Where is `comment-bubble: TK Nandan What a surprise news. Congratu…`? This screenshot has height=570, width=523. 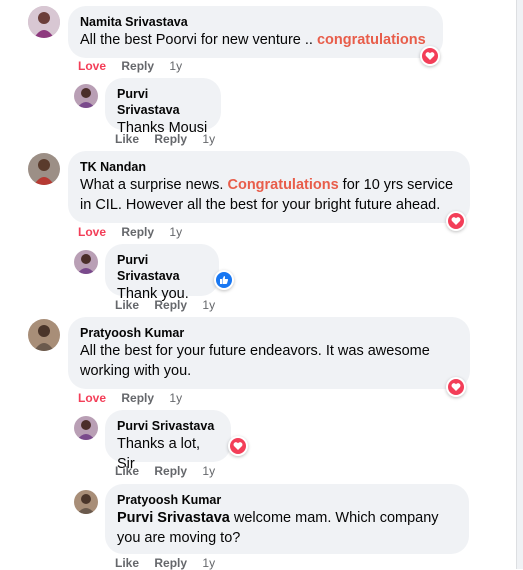 comment-bubble: TK Nandan What a surprise news. Congratu… is located at coordinates (269, 187).